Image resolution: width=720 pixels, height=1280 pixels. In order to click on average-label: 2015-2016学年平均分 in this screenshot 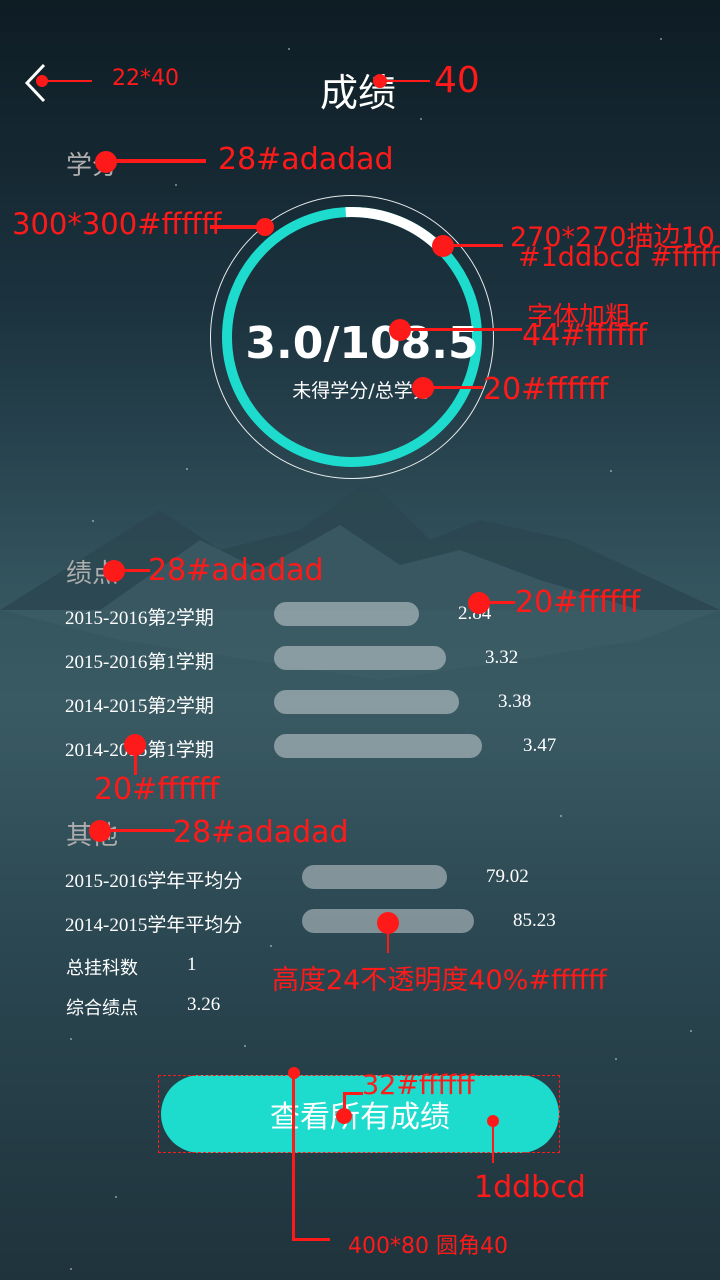, I will do `click(154, 881)`.